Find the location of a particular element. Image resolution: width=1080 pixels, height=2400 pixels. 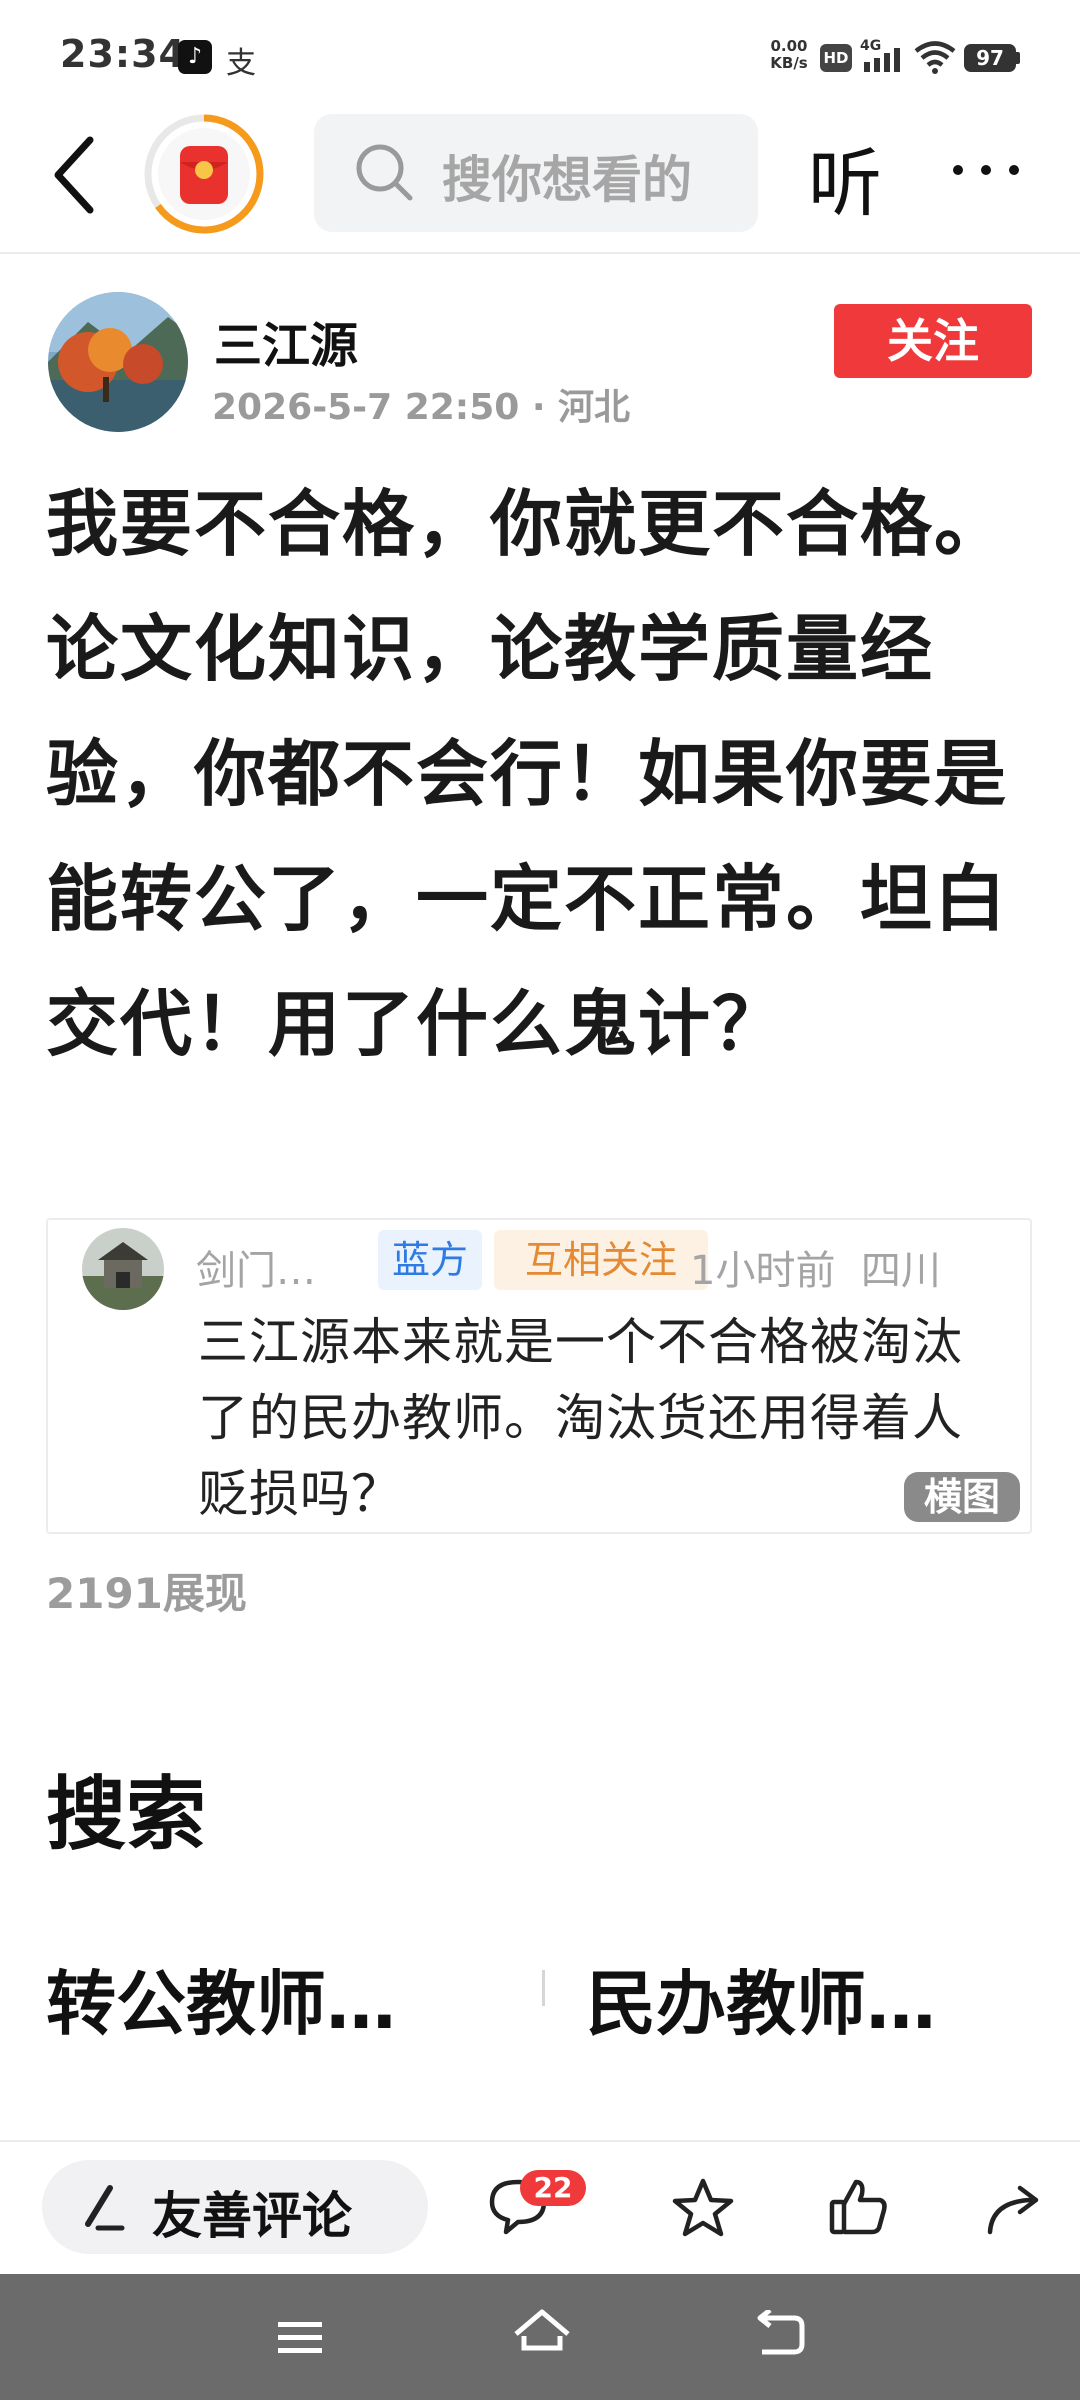

comment-input: 友善评论 is located at coordinates (235, 2207).